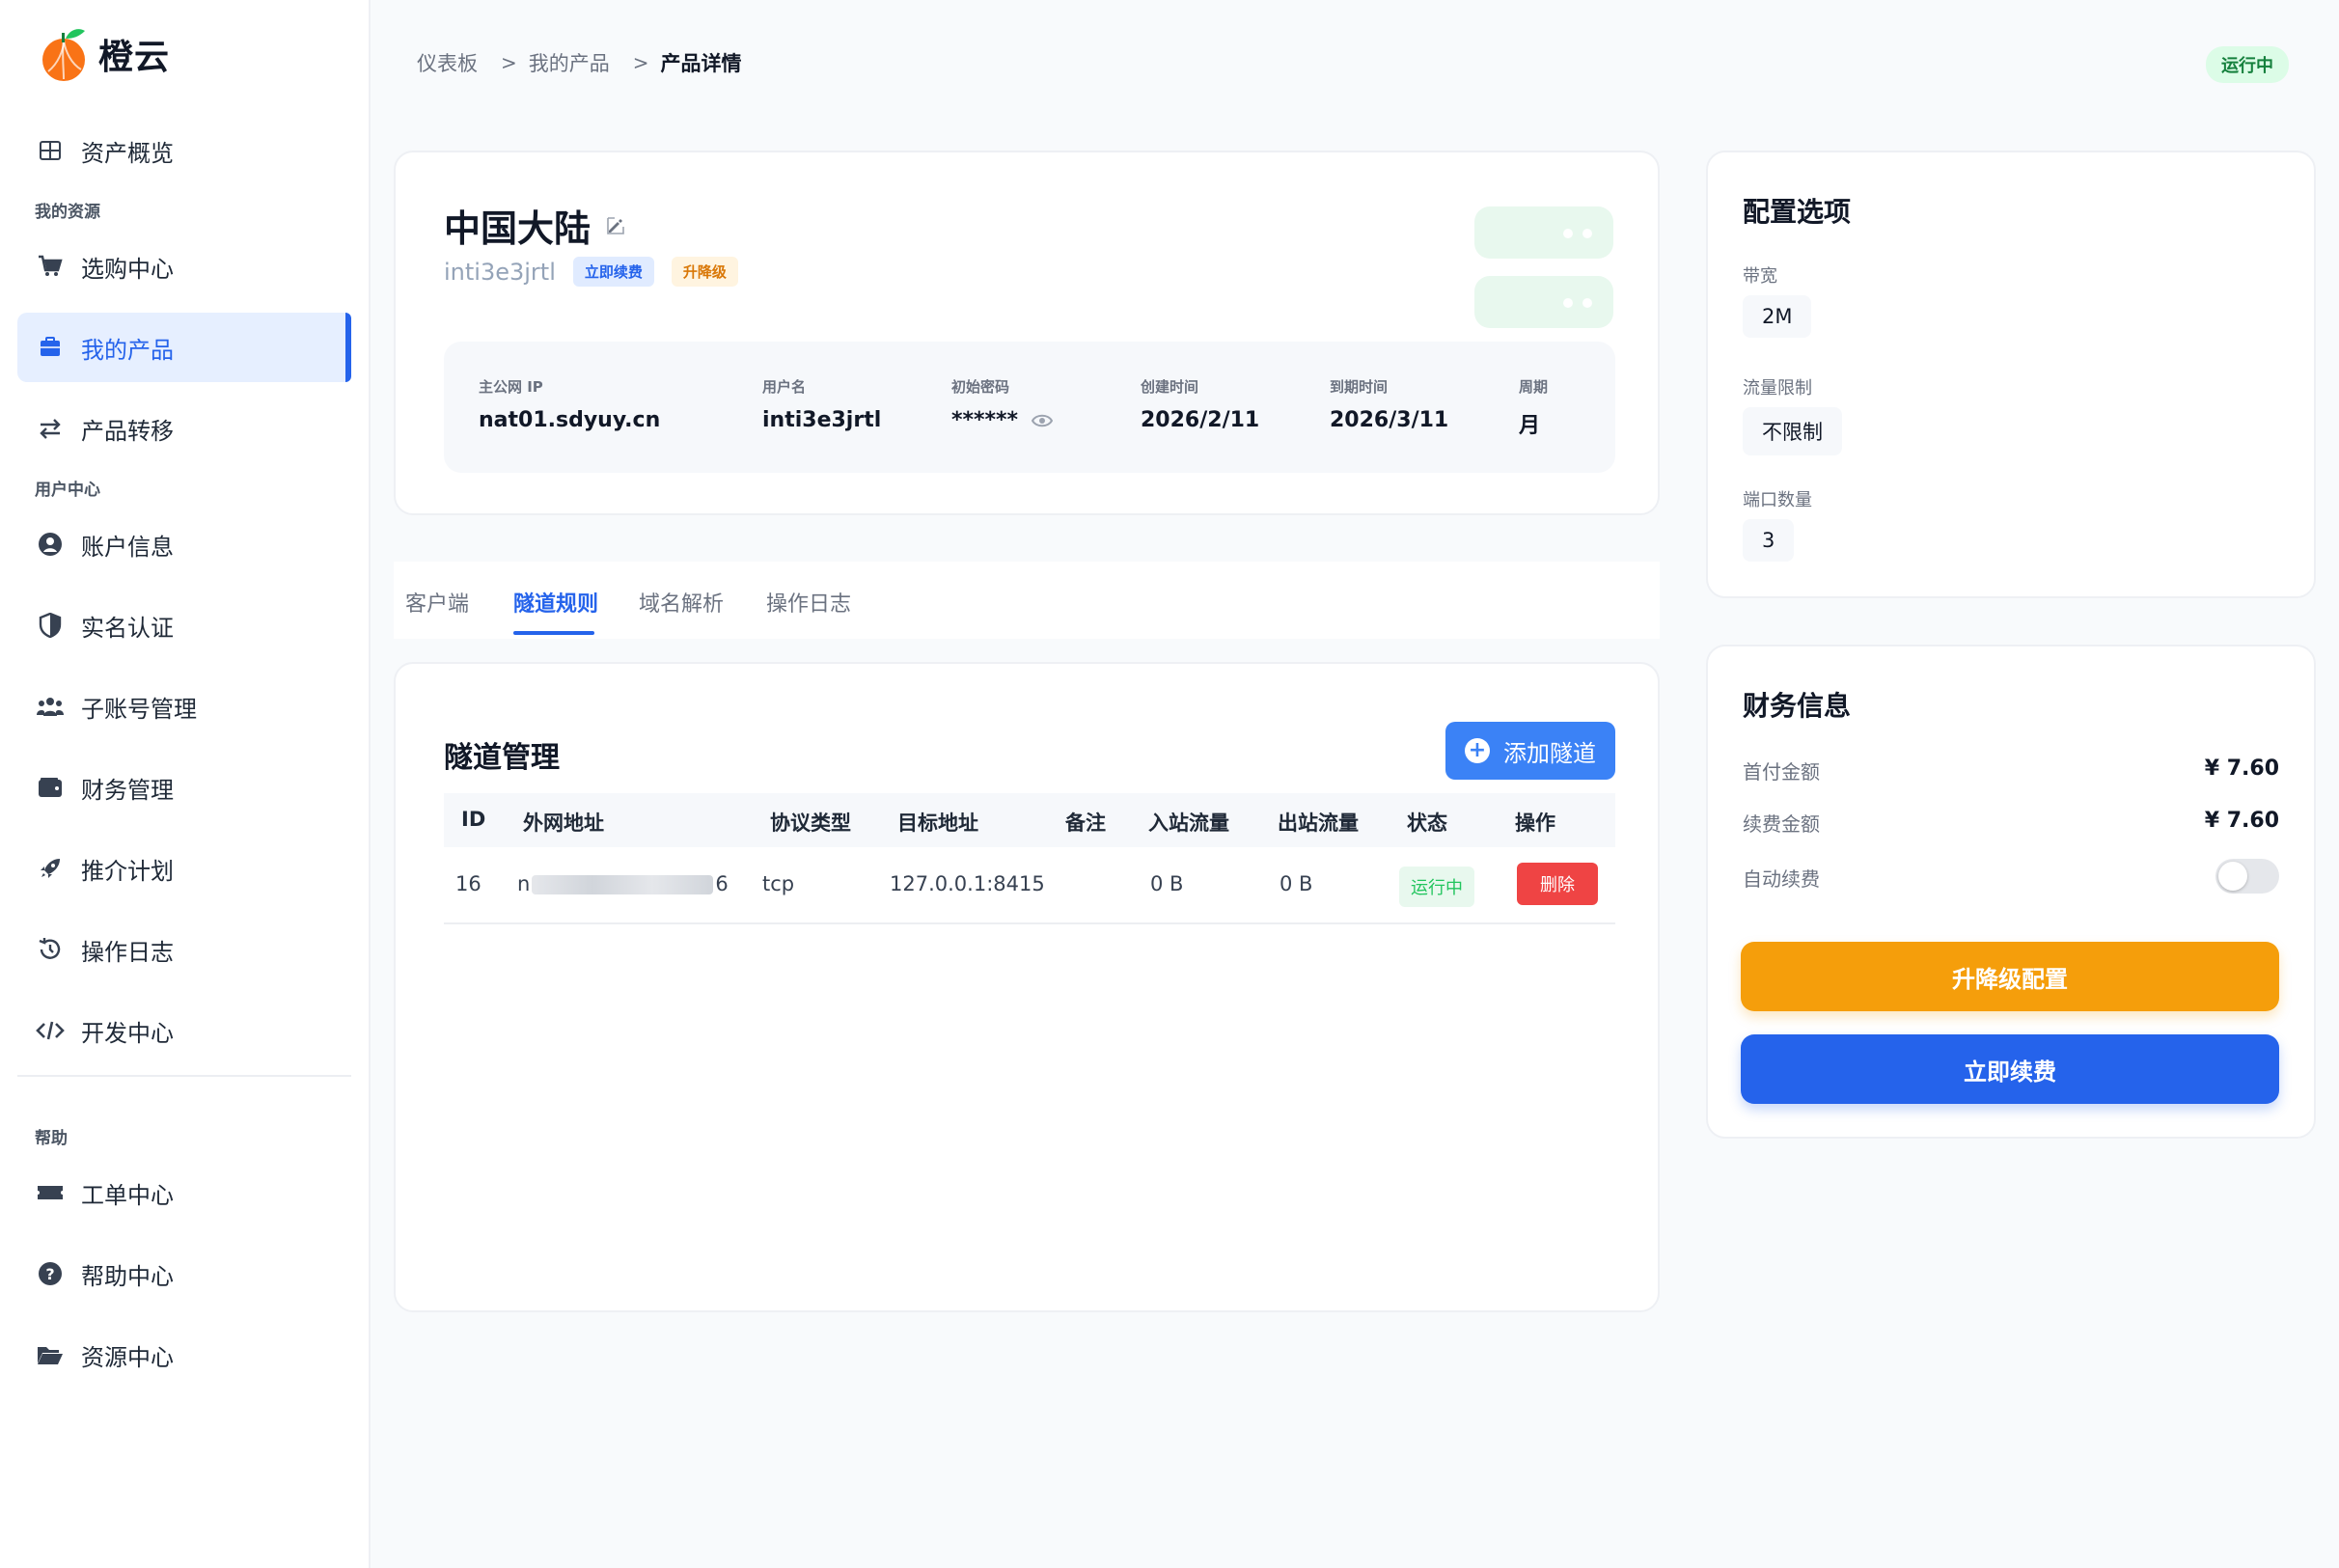  I want to click on traffic-label: 流量限制, so click(1778, 388).